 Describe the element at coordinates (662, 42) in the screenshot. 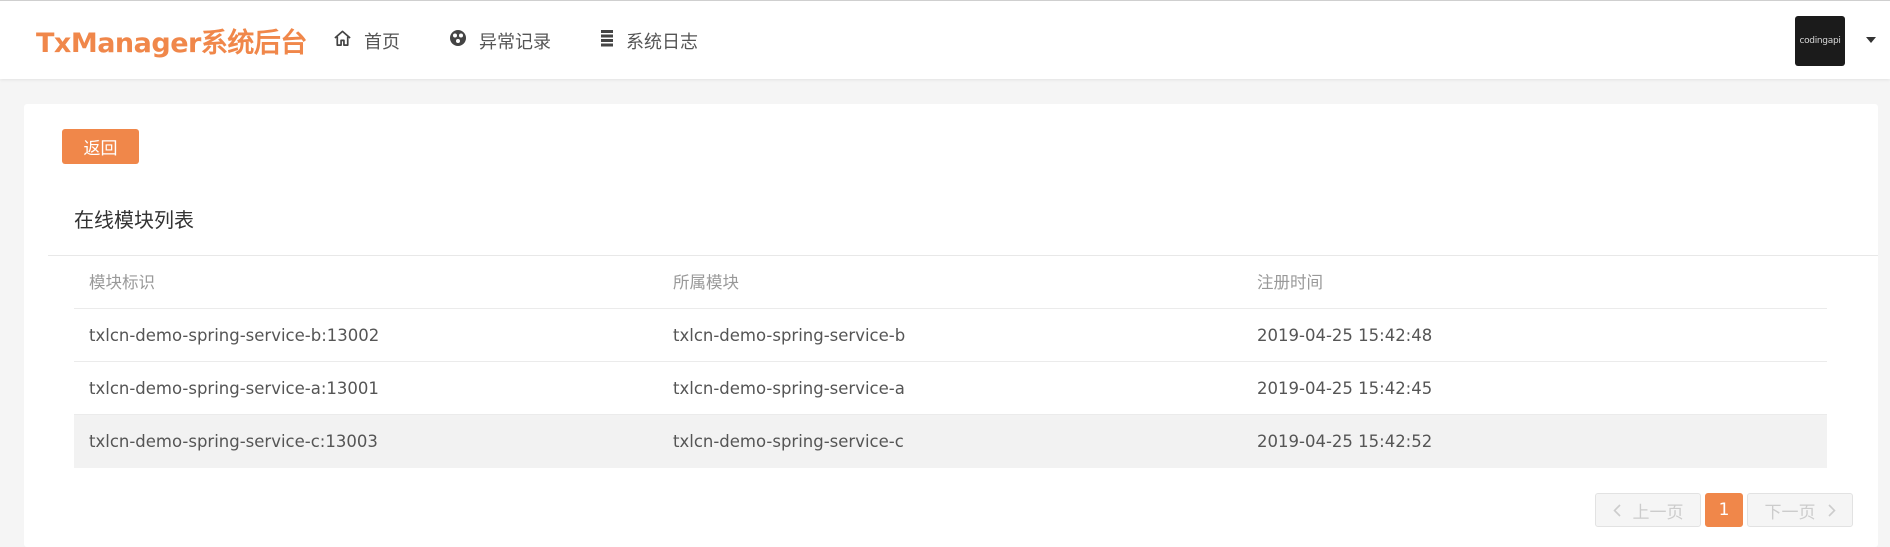

I see `nav-item-system-log-label: 系统日志` at that location.